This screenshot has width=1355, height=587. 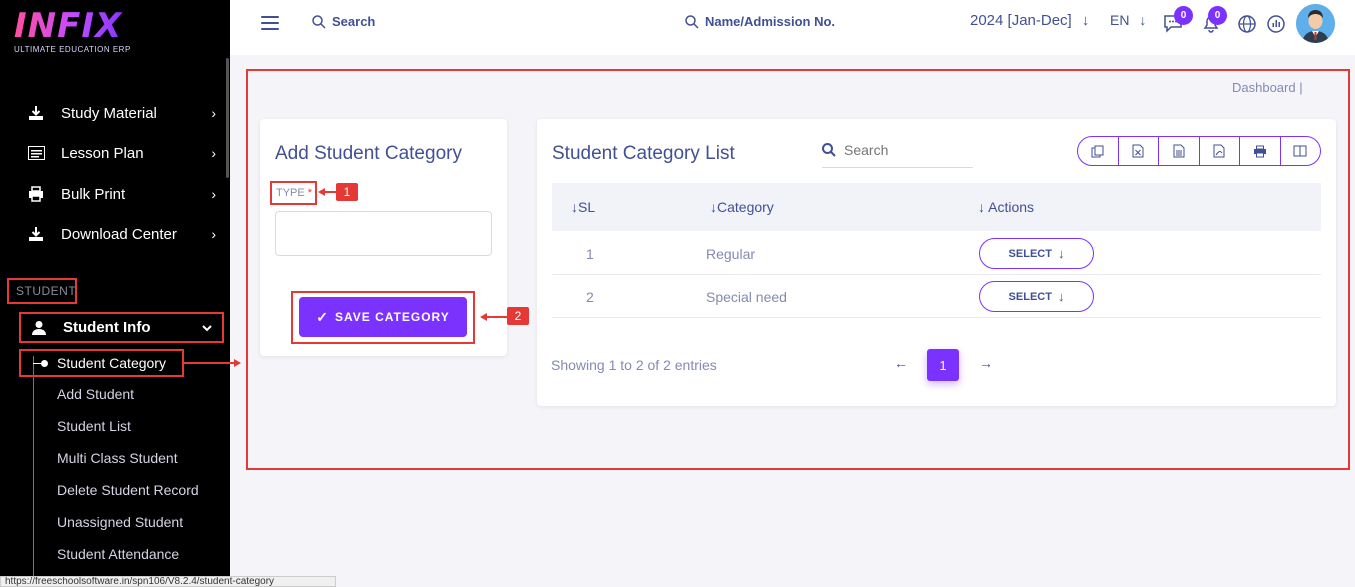 I want to click on cell-category: Regular, so click(x=731, y=254).